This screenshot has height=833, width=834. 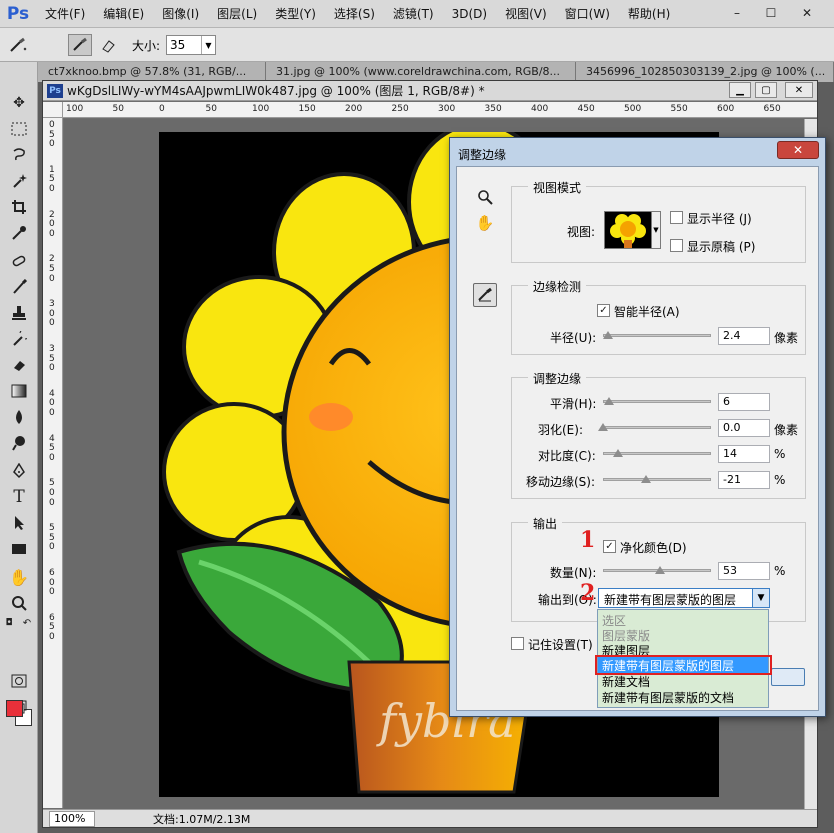 What do you see at coordinates (609, 546) in the screenshot?
I see `decontaminate-colors-checkbox: ✓` at bounding box center [609, 546].